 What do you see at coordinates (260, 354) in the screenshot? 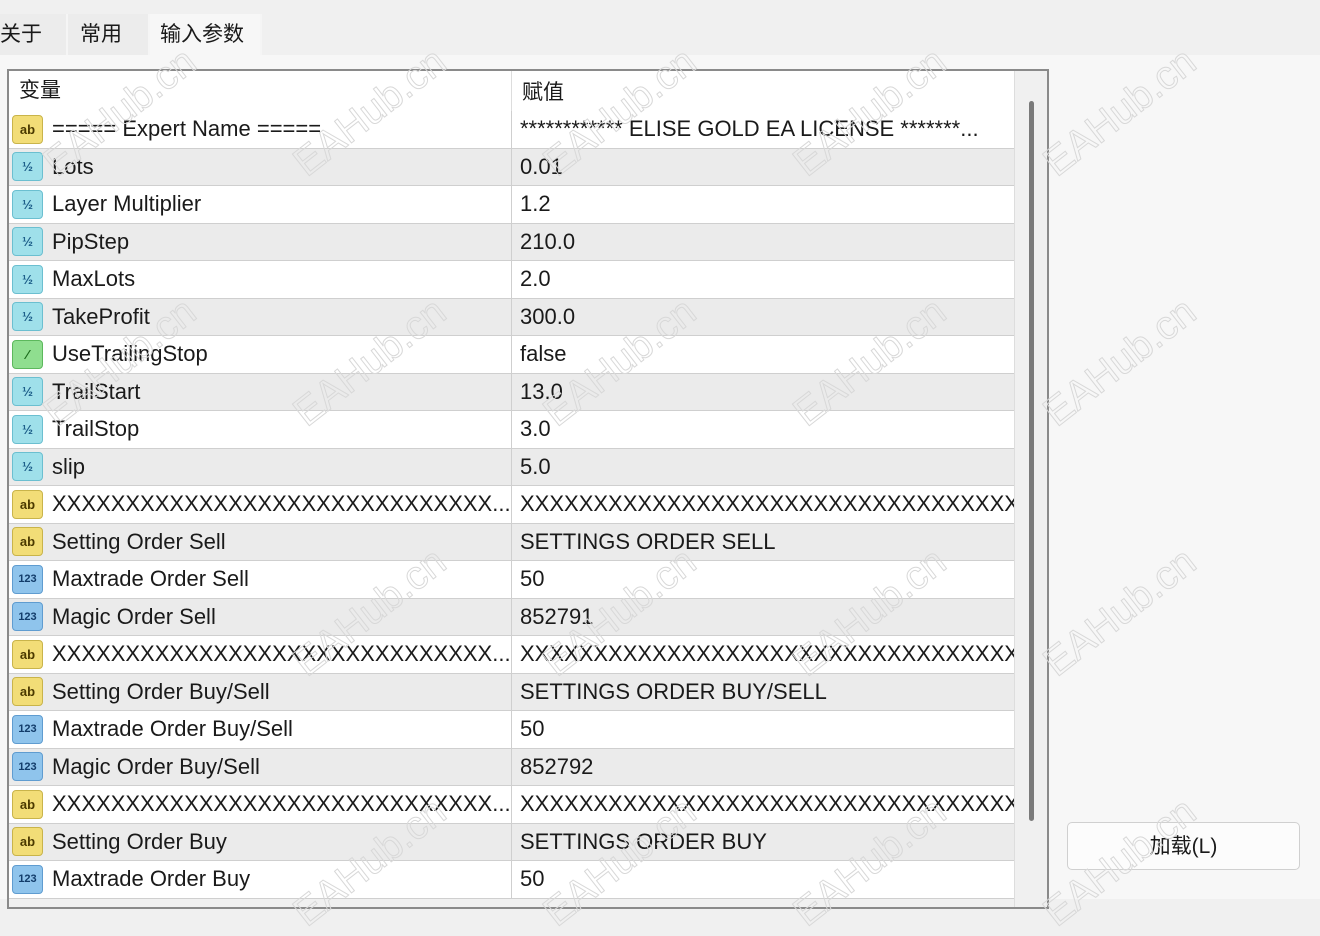
I see `variable-cell: ⁄ UseTrailingStop` at bounding box center [260, 354].